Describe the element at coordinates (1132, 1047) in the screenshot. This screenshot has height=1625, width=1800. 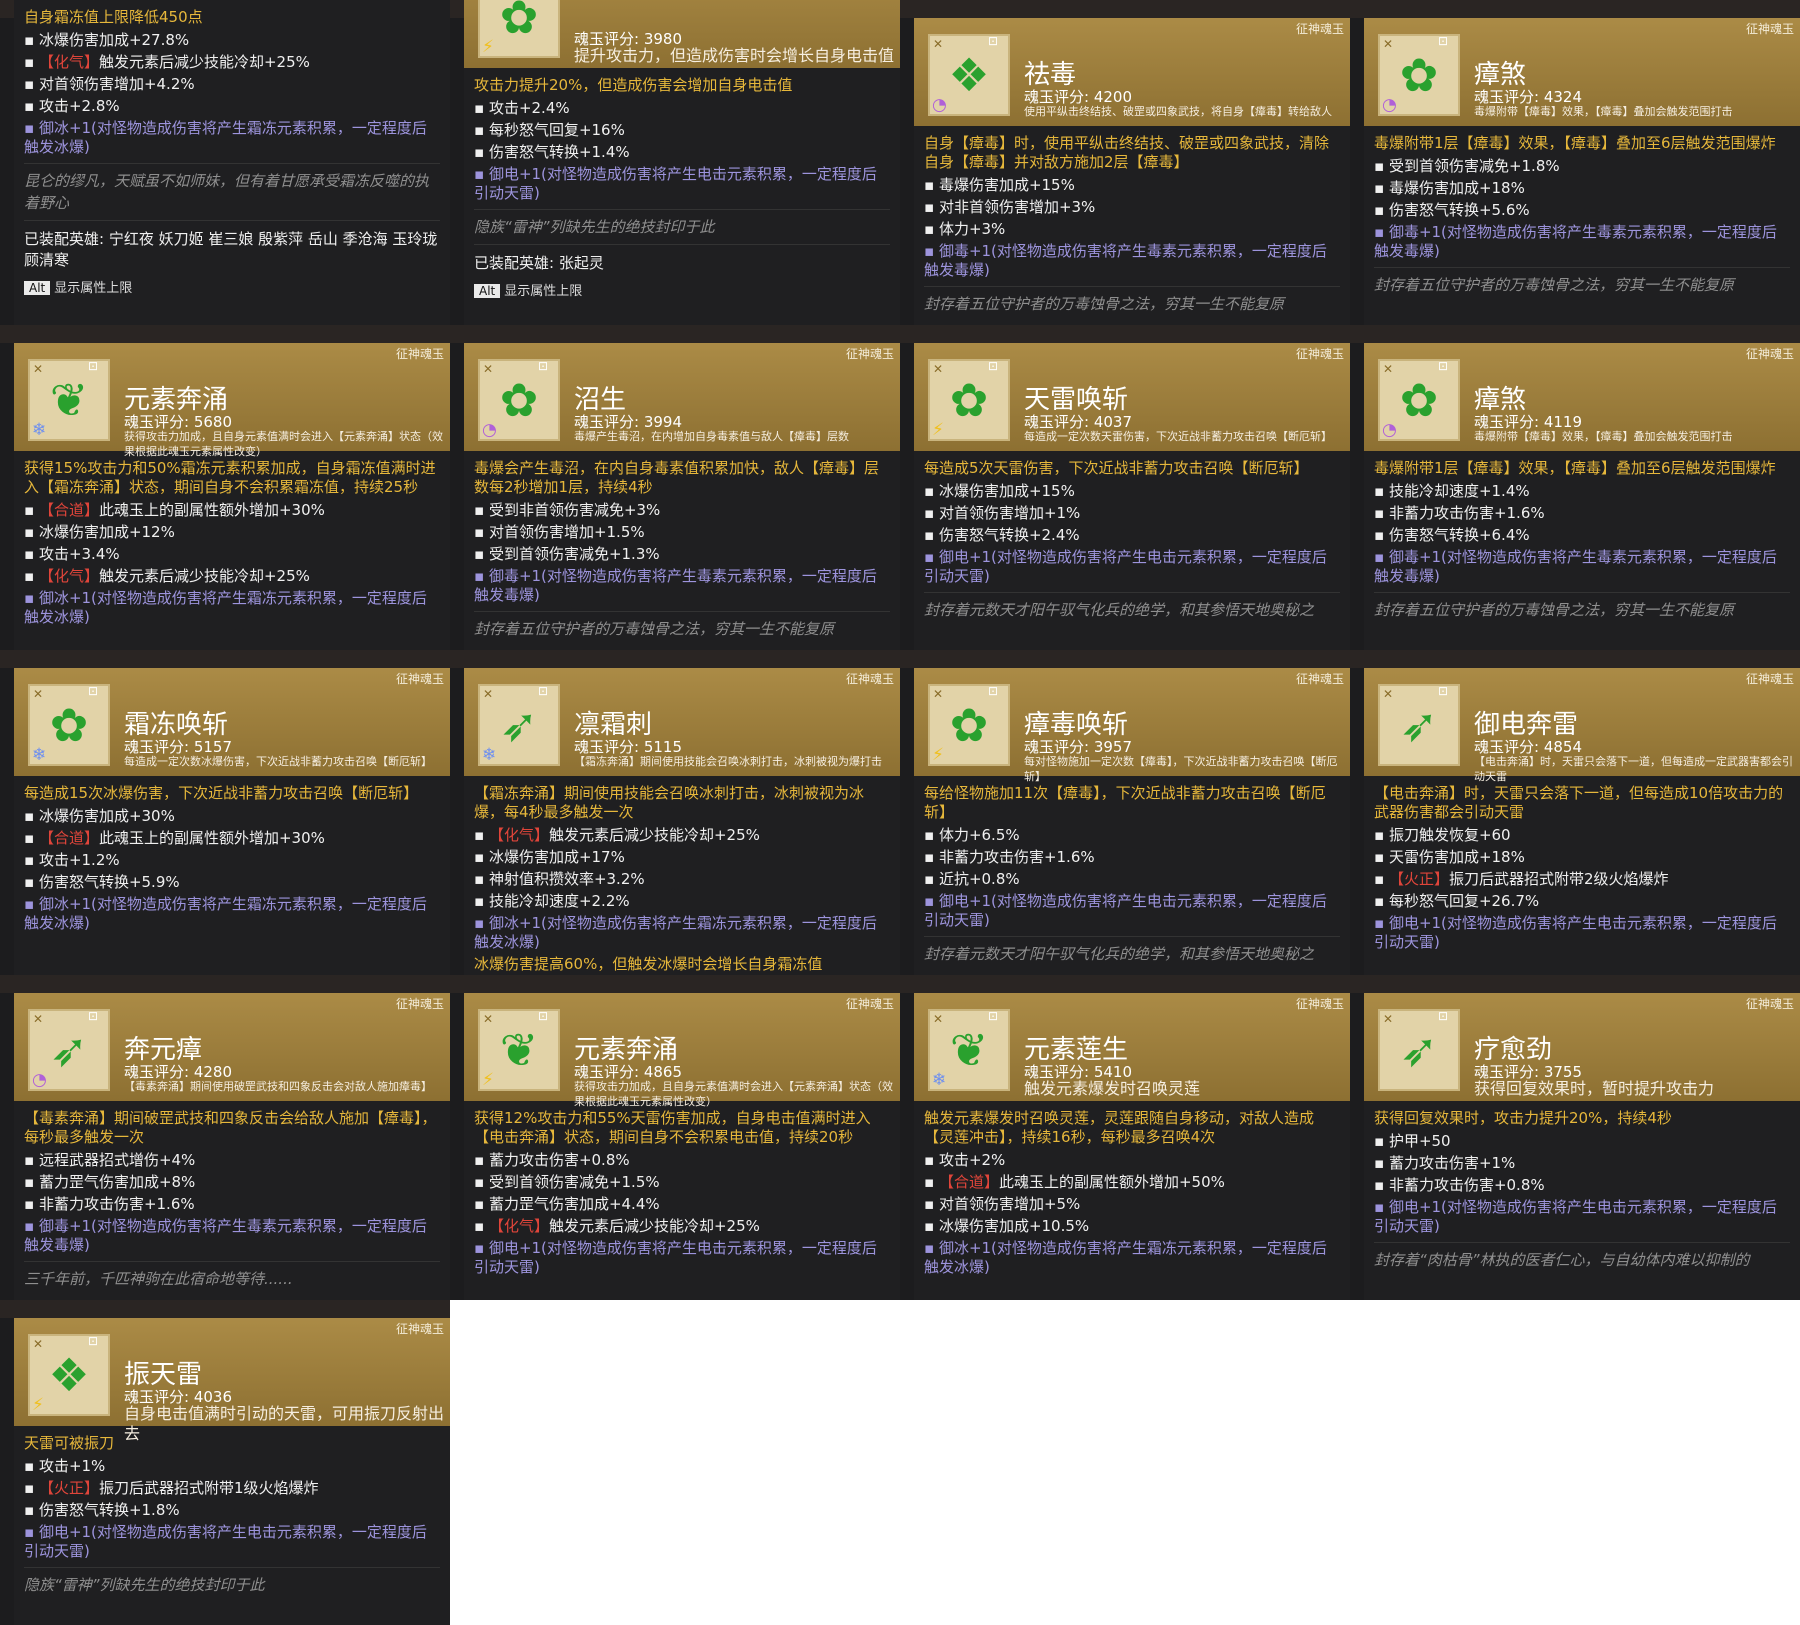
I see `card-header: ✕ ❦ ❄ ⊡ 征神魂玉 元素莲生 魂玉评分: 5410 触发元素爆发时召唤灵莲` at that location.